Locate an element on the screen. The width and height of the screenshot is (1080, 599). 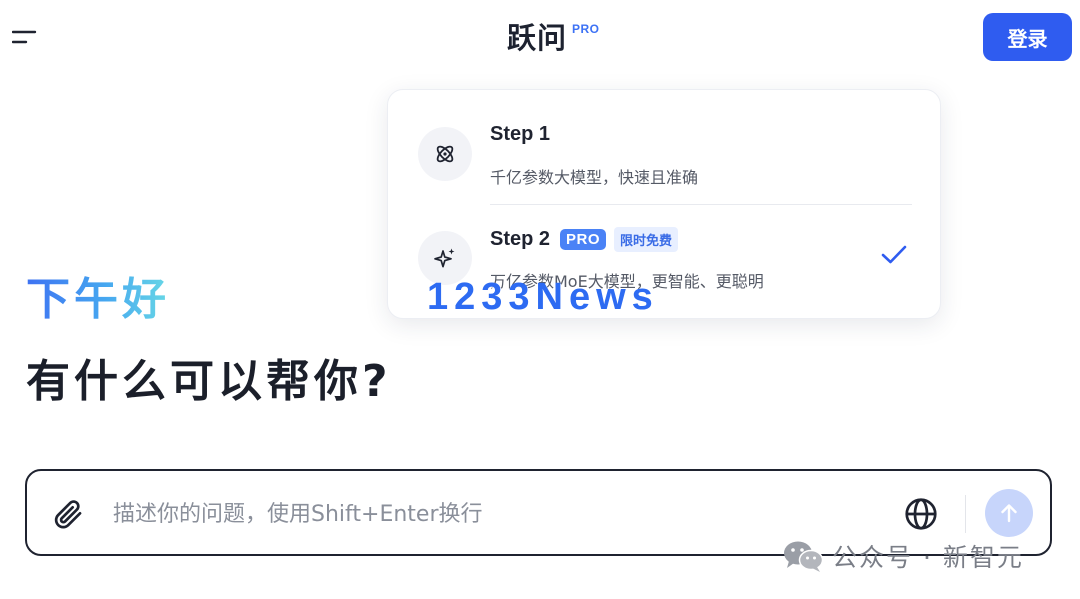
promo-badge: 限时免费 is located at coordinates (646, 239).